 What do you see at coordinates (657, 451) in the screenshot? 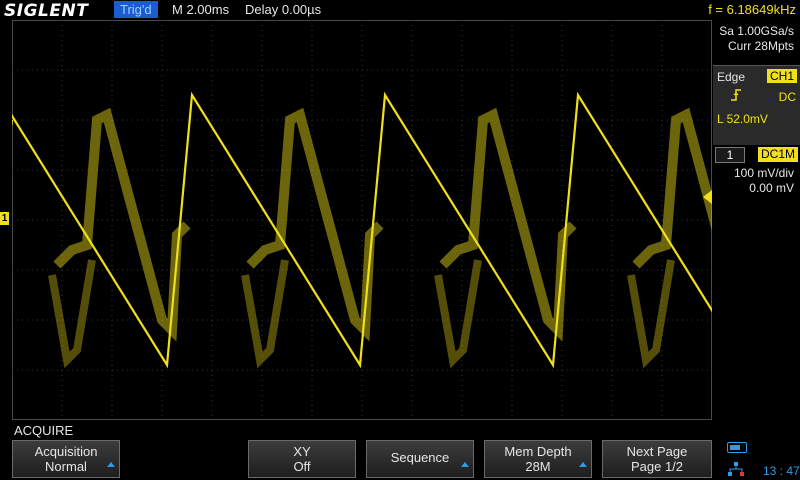
I see `softkey-label: Next Page` at bounding box center [657, 451].